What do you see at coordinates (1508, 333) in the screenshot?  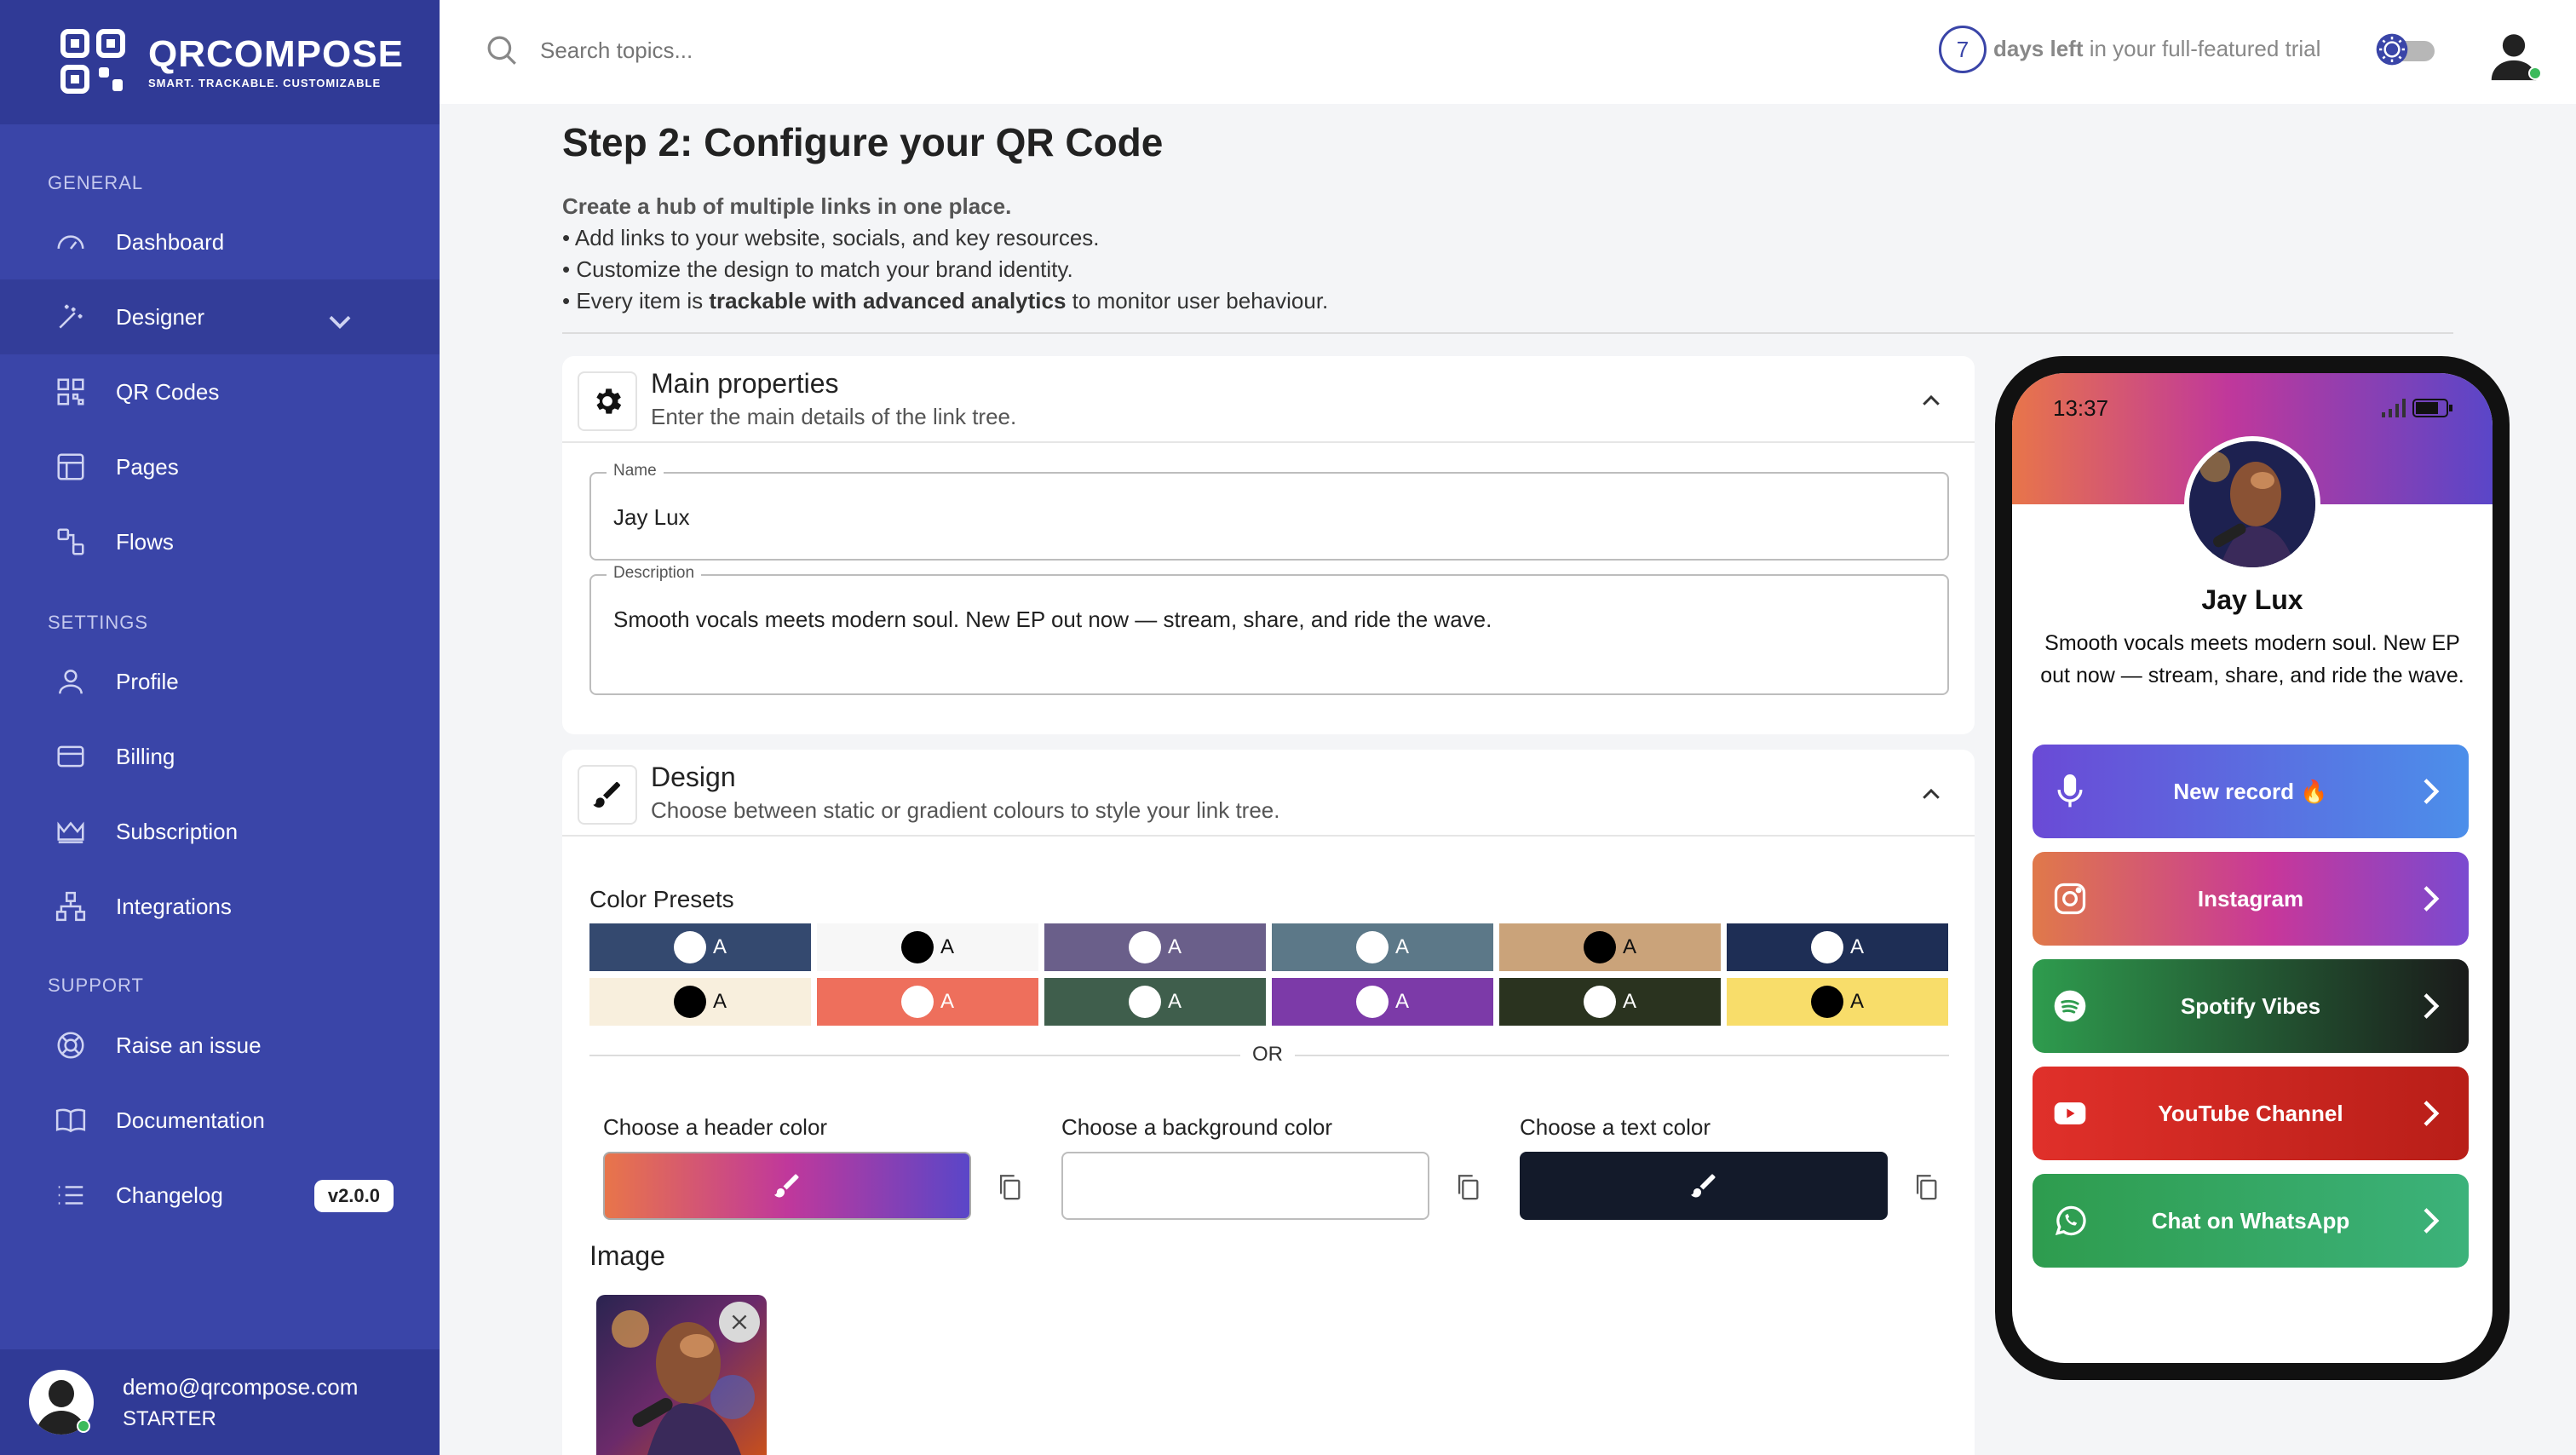 I see `divider` at bounding box center [1508, 333].